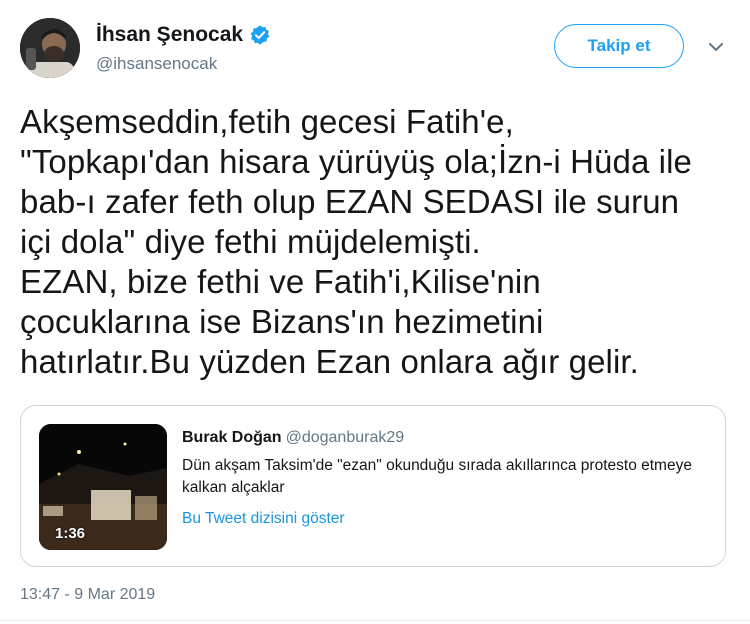  I want to click on author-avatar, so click(50, 48).